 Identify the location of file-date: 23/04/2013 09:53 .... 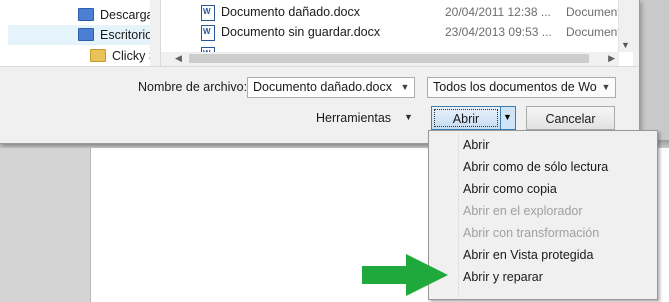
(498, 32).